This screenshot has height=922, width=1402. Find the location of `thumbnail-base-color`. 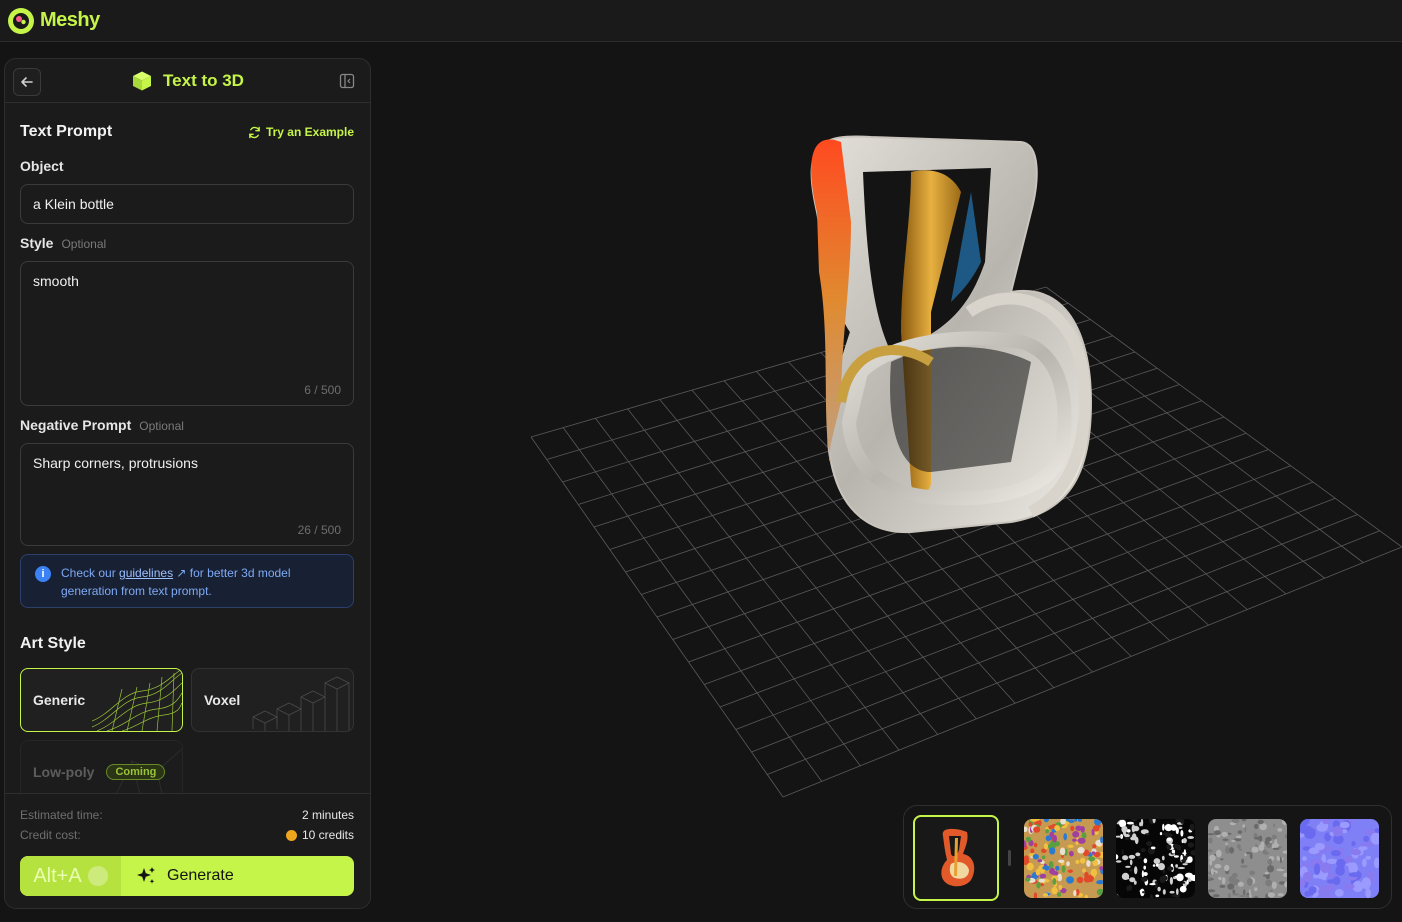

thumbnail-base-color is located at coordinates (1063, 858).